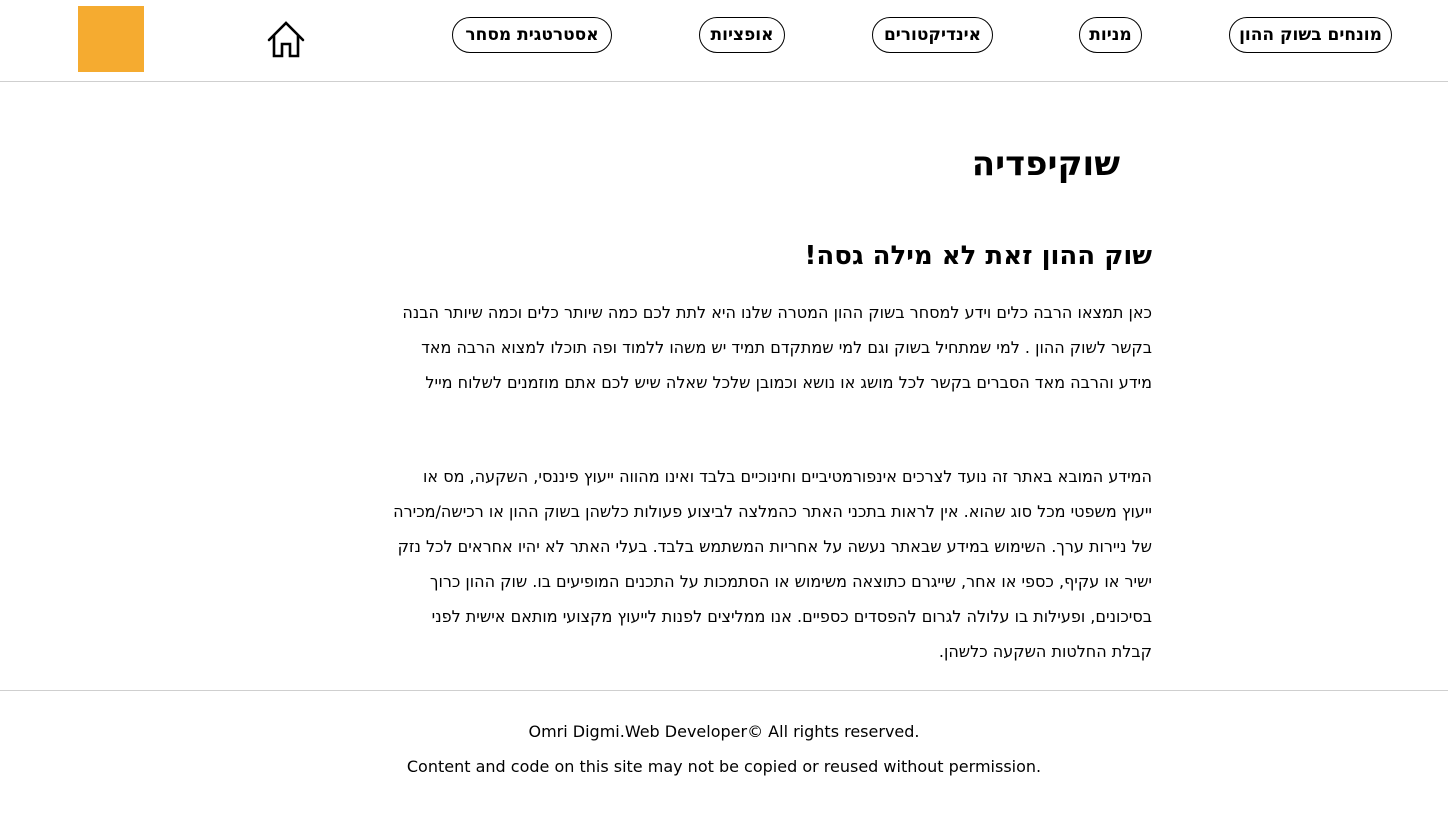 This screenshot has width=1448, height=815. Describe the element at coordinates (111, 39) in the screenshot. I see `logo` at that location.